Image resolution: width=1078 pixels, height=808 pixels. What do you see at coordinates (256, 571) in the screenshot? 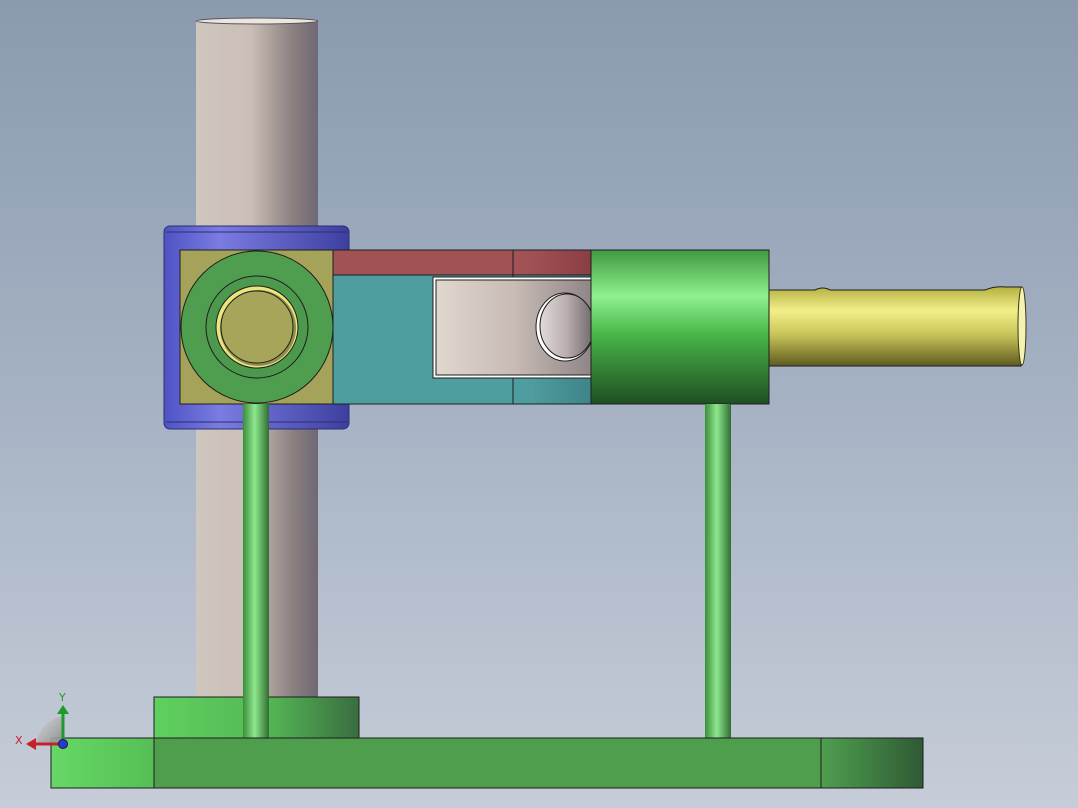
I see `support-rod-left` at bounding box center [256, 571].